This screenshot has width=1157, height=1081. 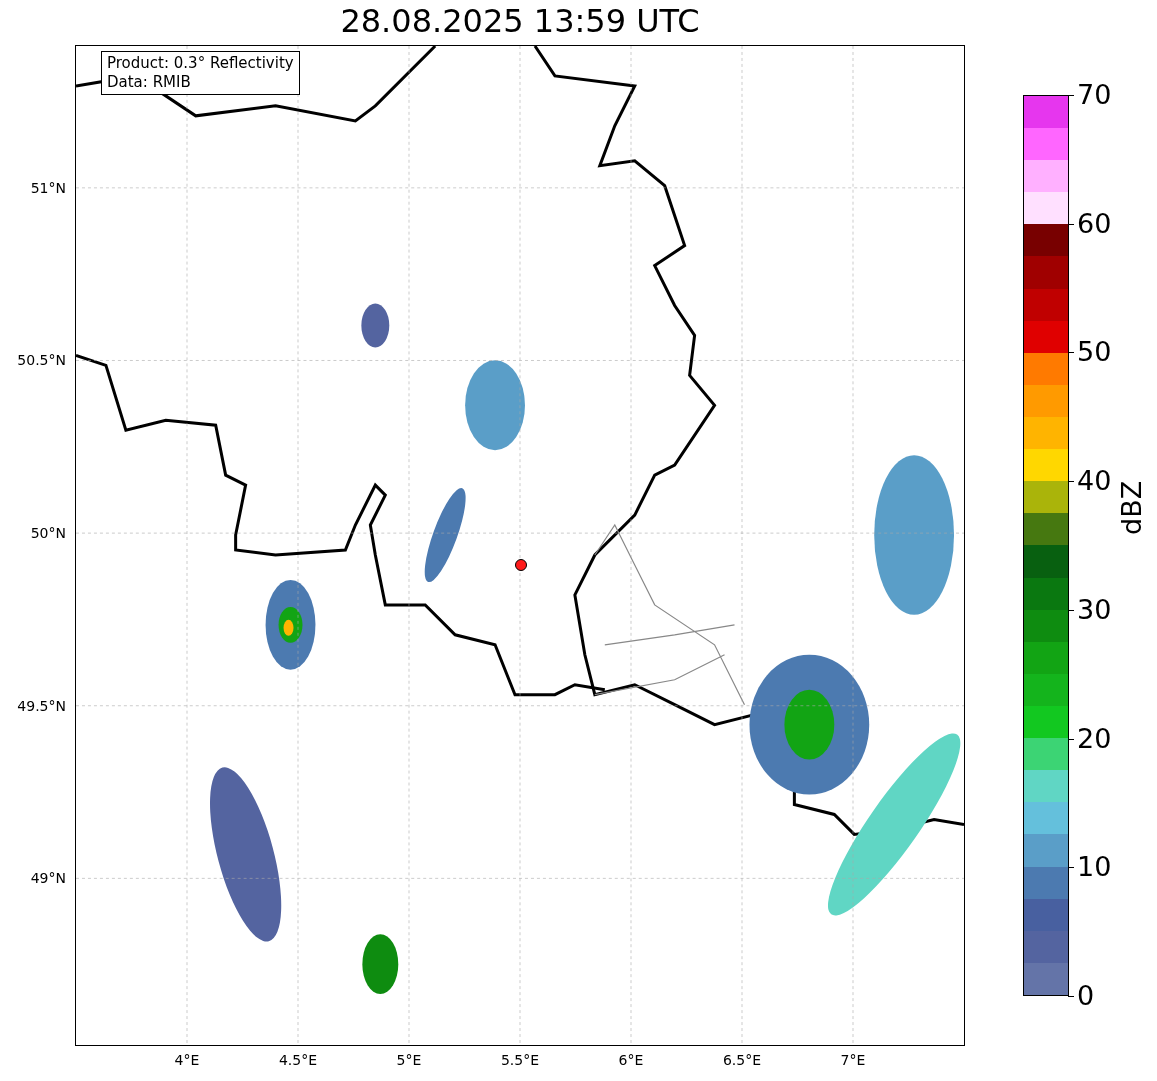 I want to click on info-text: Product: 0.3° Reflectivity, so click(x=200, y=63).